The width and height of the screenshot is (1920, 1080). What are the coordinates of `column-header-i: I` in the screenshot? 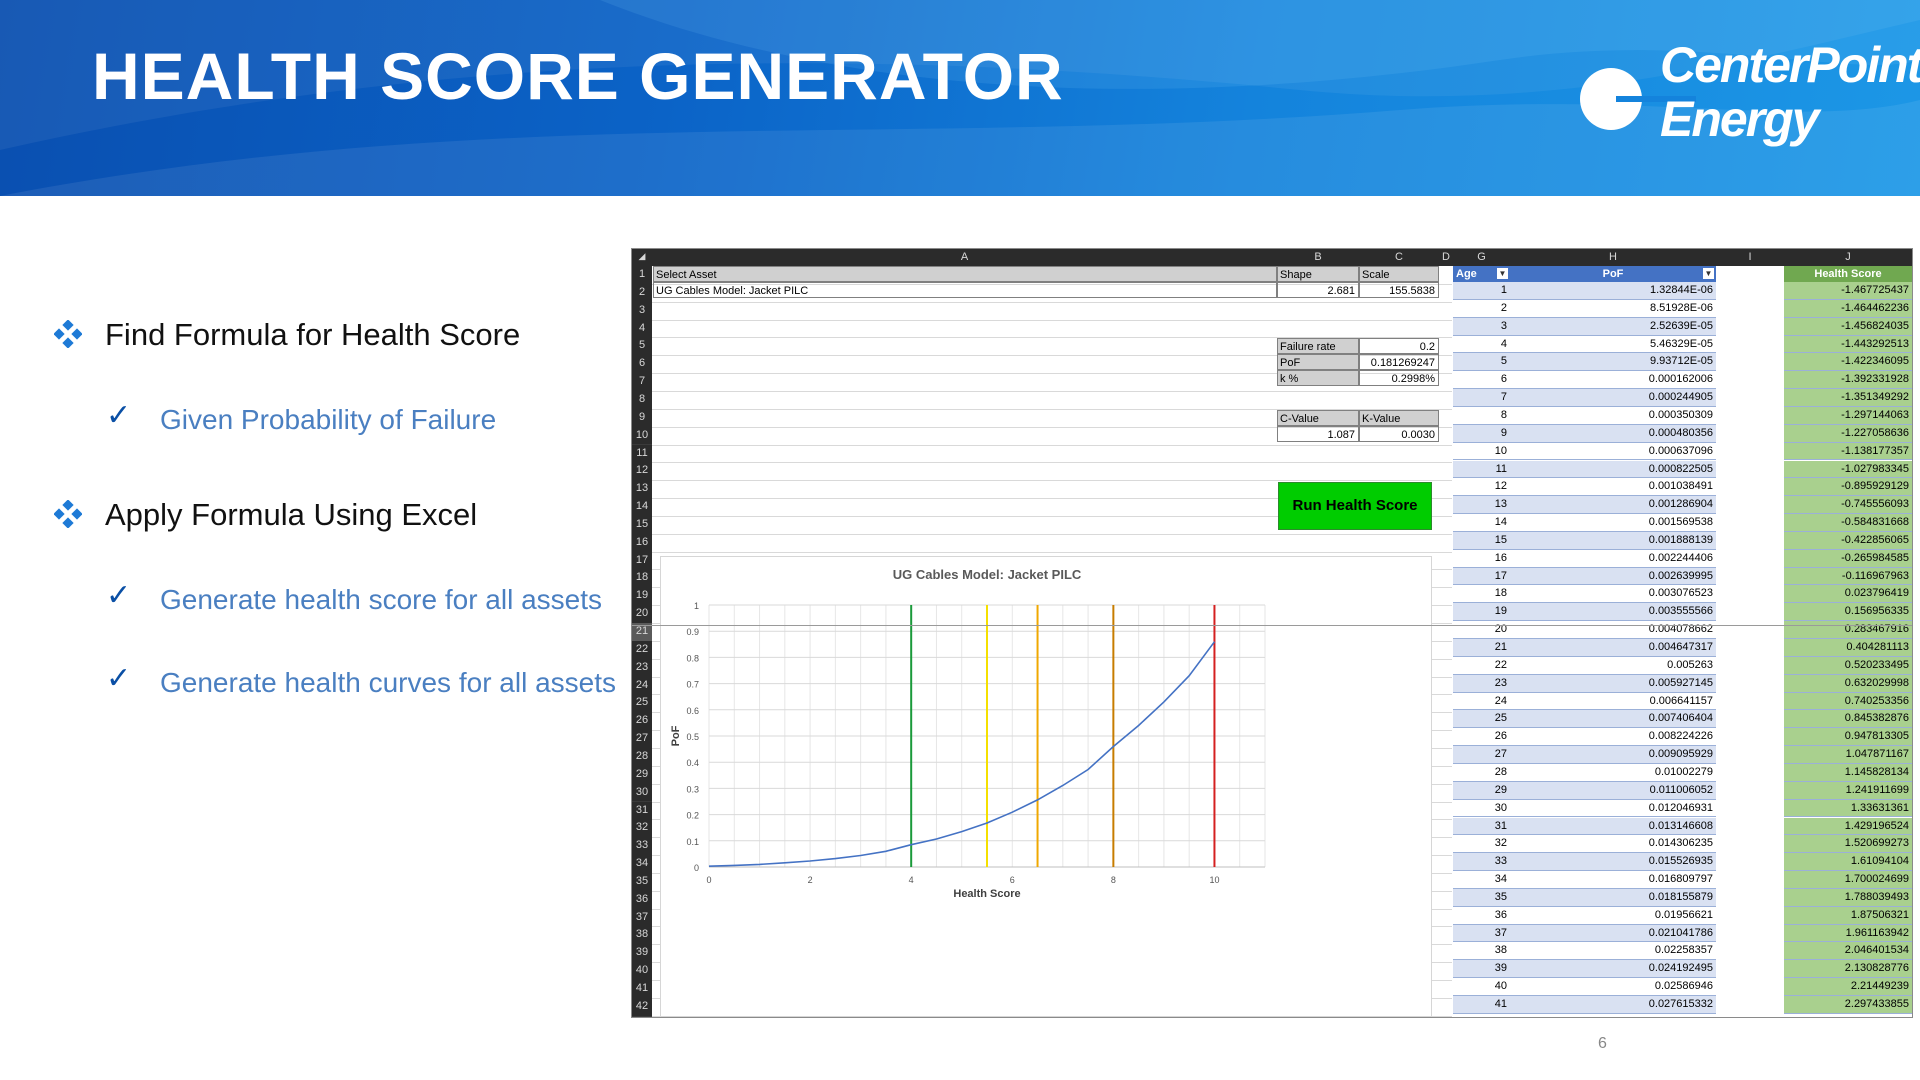 It's located at (1750, 257).